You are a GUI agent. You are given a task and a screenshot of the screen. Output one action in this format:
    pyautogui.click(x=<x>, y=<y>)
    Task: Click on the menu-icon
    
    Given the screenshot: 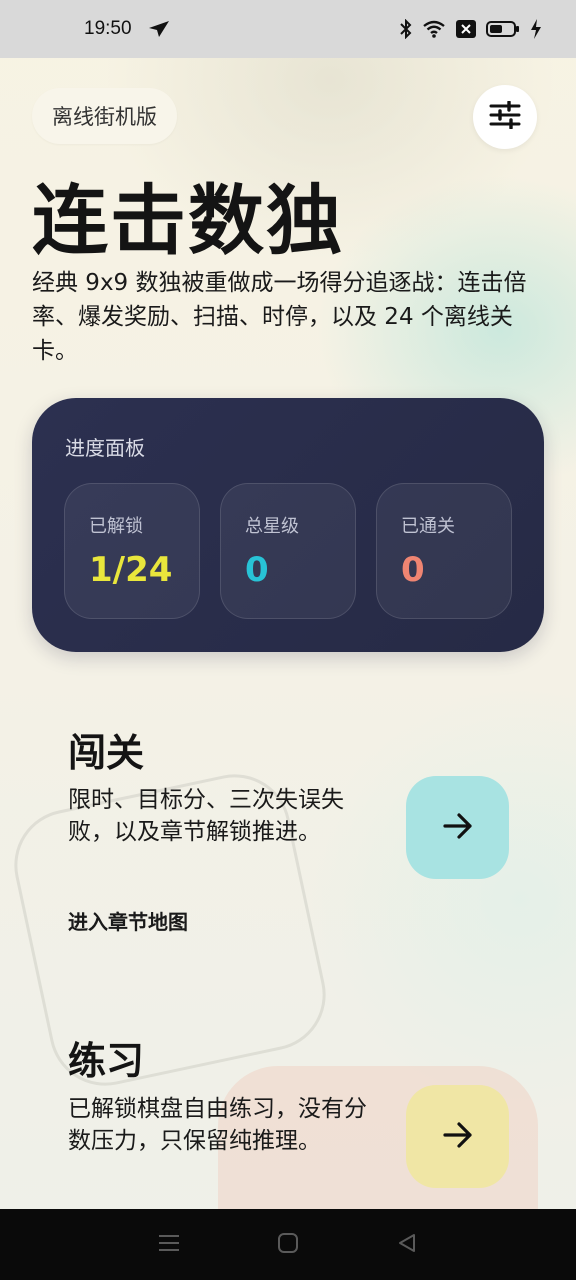 What is the action you would take?
    pyautogui.click(x=169, y=1245)
    